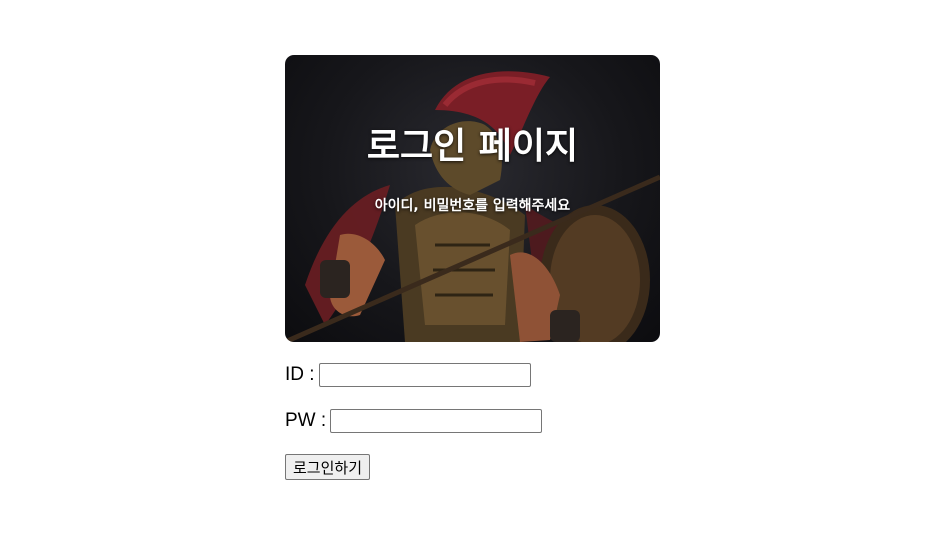 The image size is (940, 542). Describe the element at coordinates (424, 375) in the screenshot. I see `id-input` at that location.